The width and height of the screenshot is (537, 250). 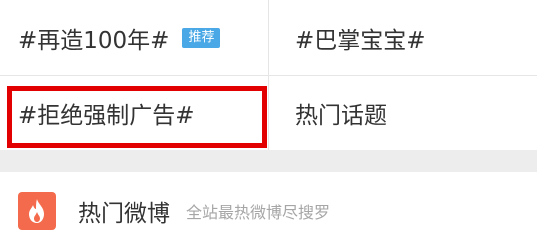 What do you see at coordinates (201, 37) in the screenshot?
I see `recommend-badge: 推荐` at bounding box center [201, 37].